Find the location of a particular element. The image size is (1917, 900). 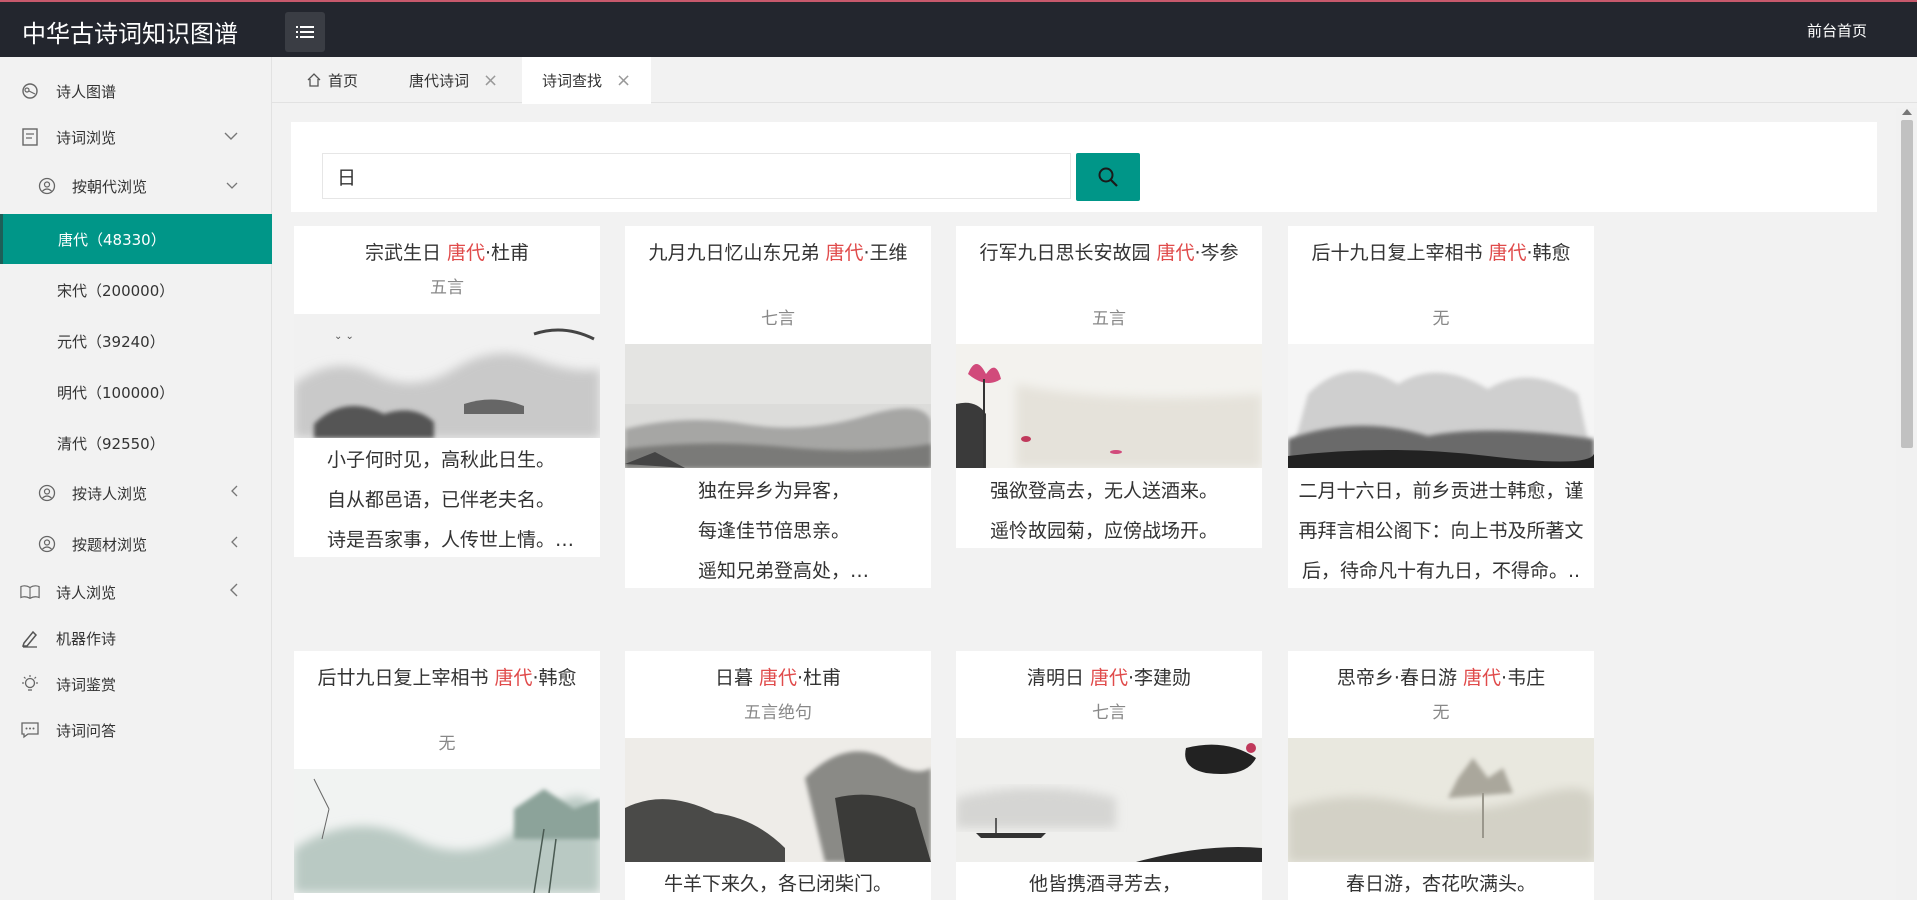

sidebar-item-label: 按朝代浏览 is located at coordinates (110, 186).